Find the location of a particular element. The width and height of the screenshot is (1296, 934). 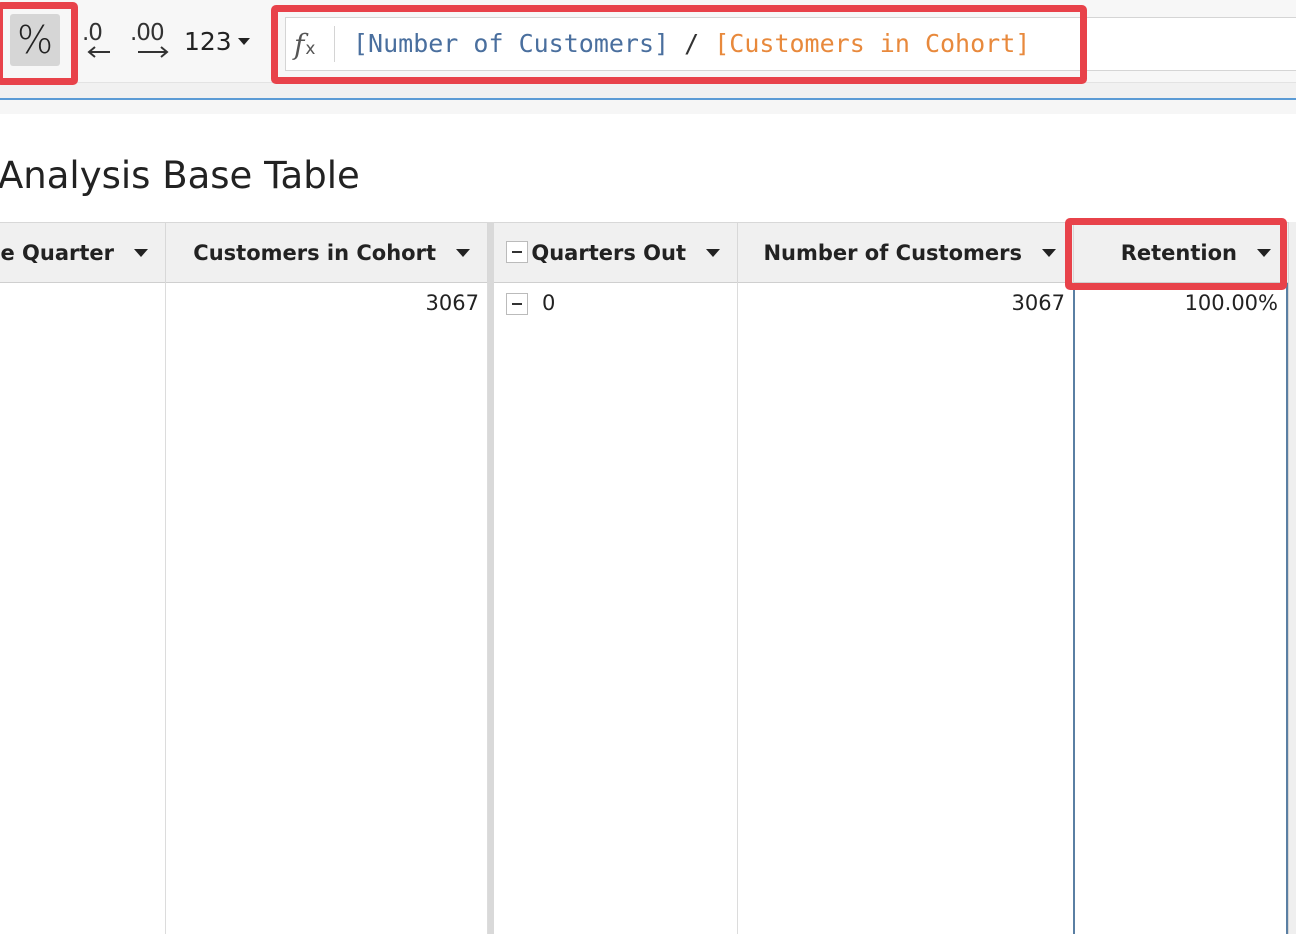

toolbar-shadow is located at coordinates (648, 107).